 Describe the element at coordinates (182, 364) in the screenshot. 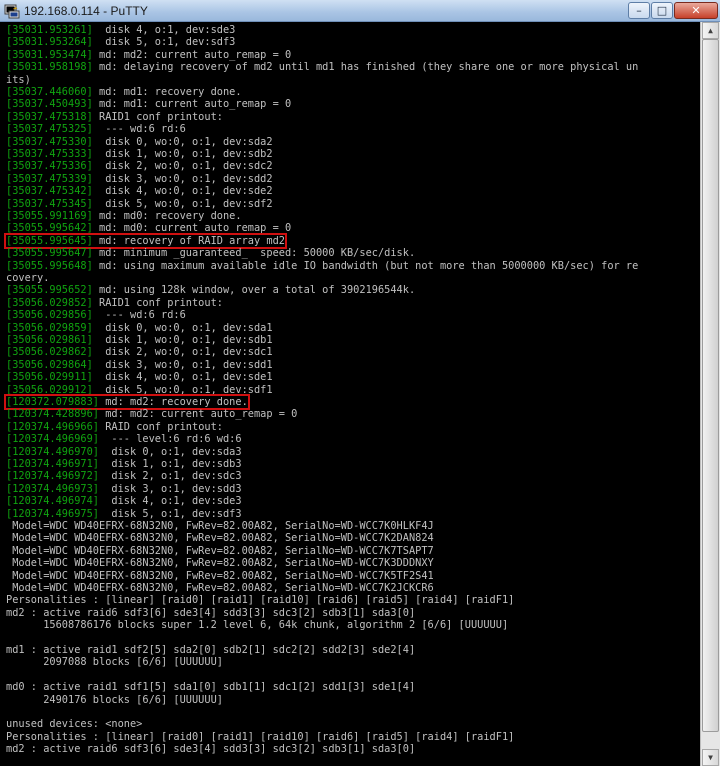

I see `log-message: disk 3, wo:0, o:1, dev:sdd1` at that location.